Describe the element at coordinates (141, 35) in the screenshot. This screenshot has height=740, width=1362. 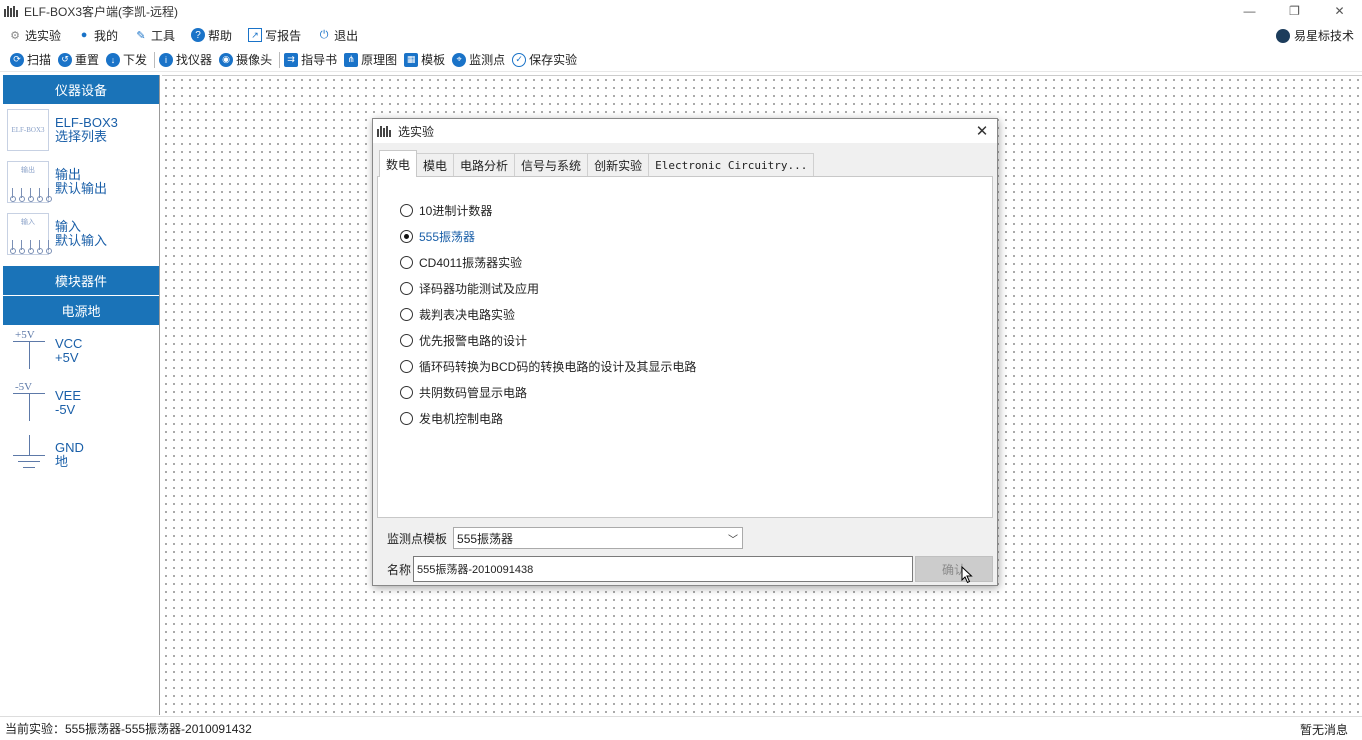
I see `wrench-icon: ✎` at that location.